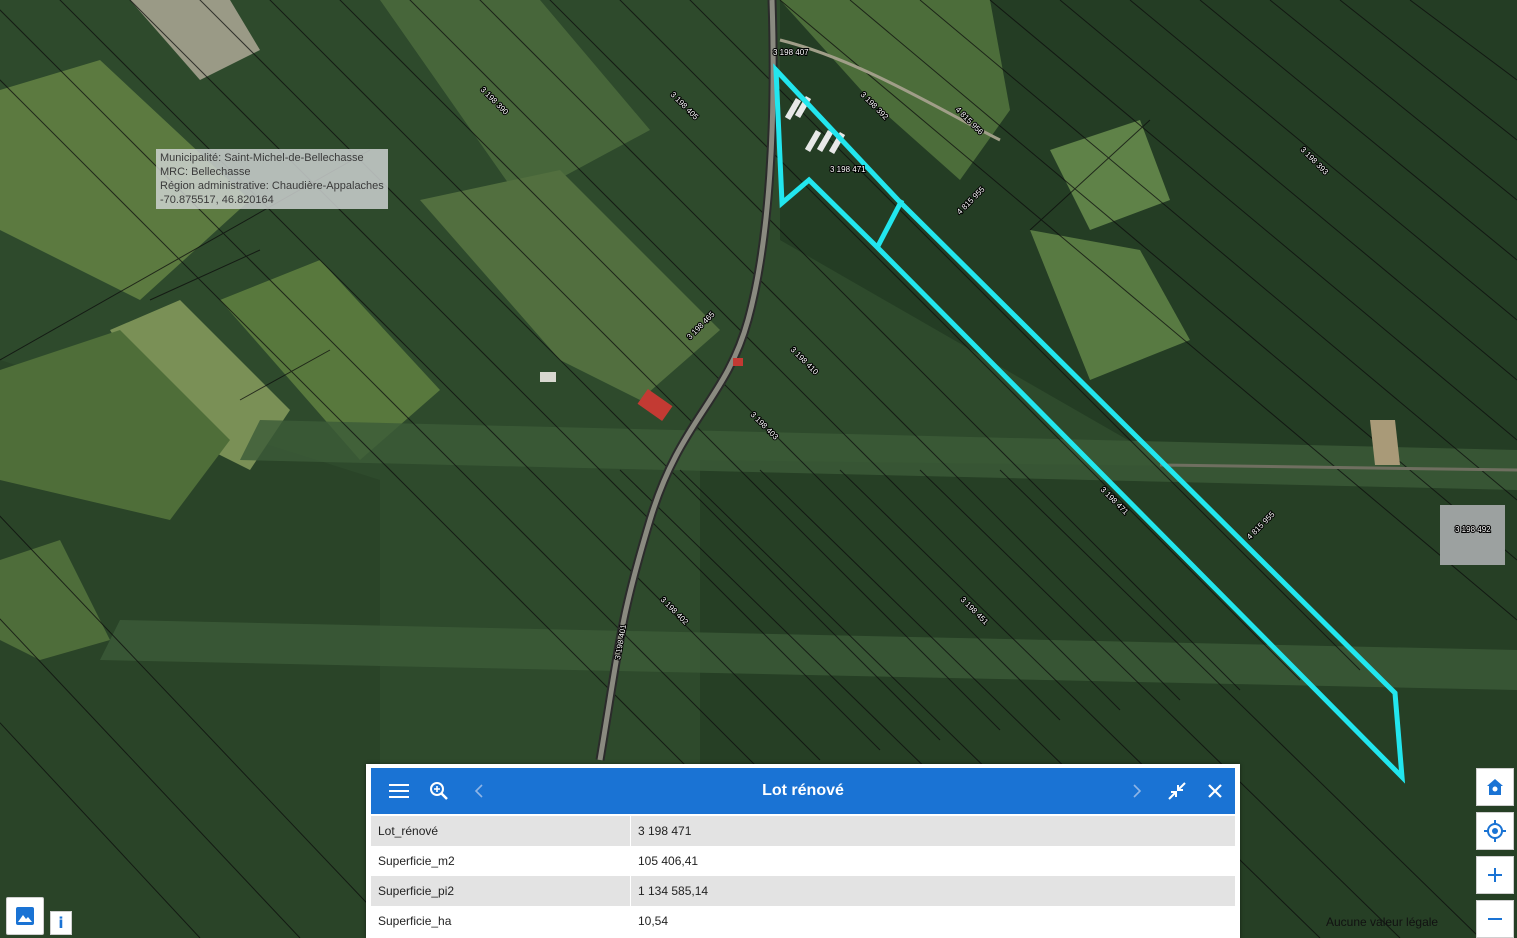  I want to click on table-row: Superficie_m2 105 406,41, so click(803, 861).